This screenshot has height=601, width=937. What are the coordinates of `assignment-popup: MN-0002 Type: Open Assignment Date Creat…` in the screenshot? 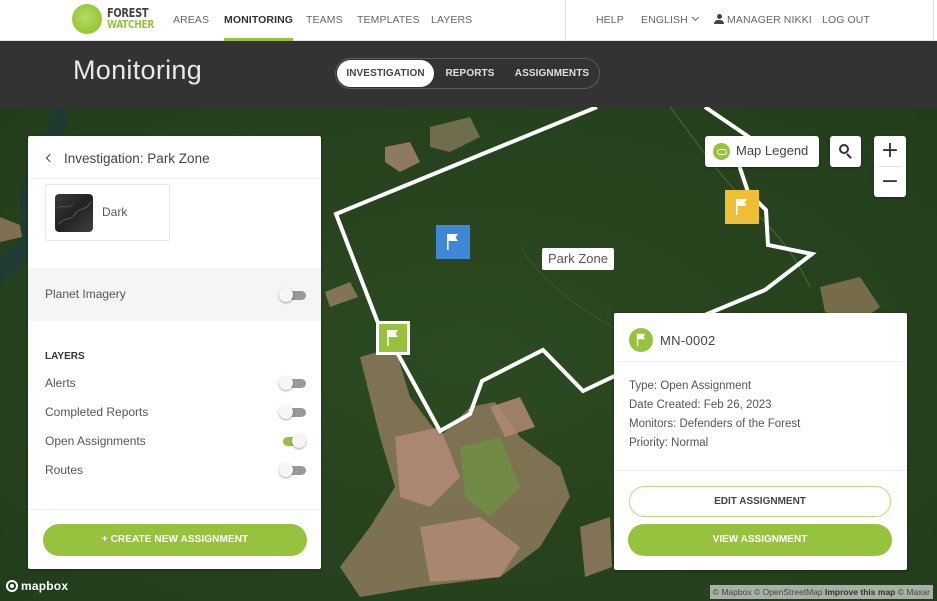 It's located at (760, 441).